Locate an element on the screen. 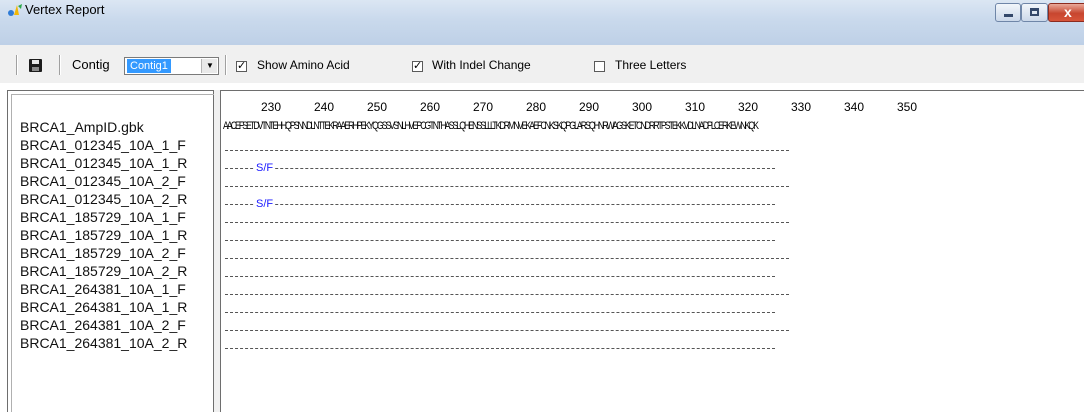 The height and width of the screenshot is (412, 1084). with-indel-change-checkbox: ✓ is located at coordinates (417, 66).